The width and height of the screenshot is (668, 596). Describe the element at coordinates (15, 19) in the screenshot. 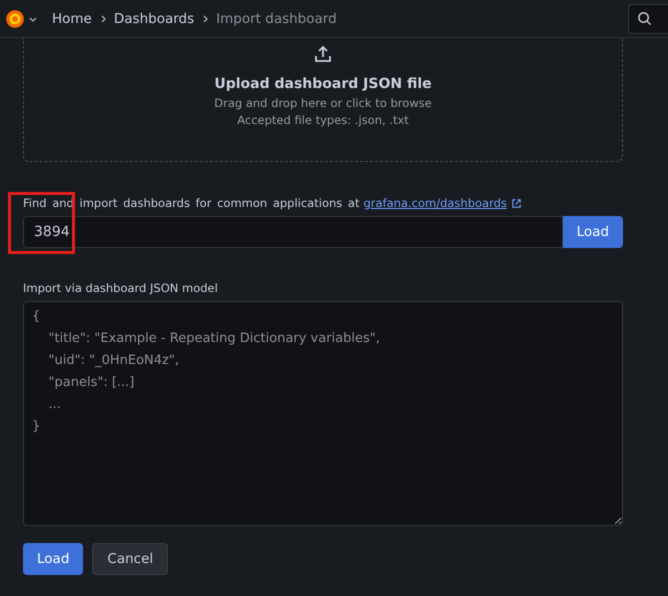

I see `logo-icon` at that location.